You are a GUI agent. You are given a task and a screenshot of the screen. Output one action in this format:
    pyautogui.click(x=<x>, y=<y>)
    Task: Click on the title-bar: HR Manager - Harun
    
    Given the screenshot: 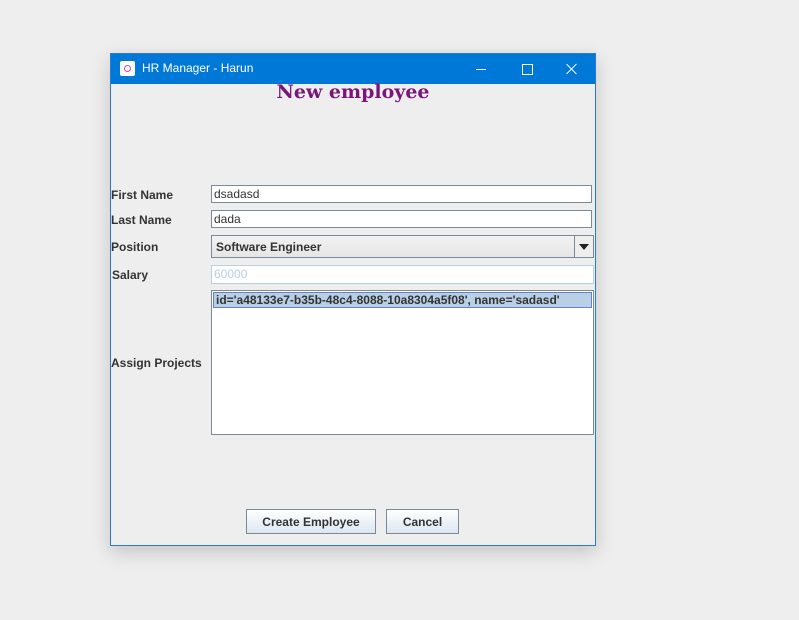 What is the action you would take?
    pyautogui.click(x=353, y=69)
    